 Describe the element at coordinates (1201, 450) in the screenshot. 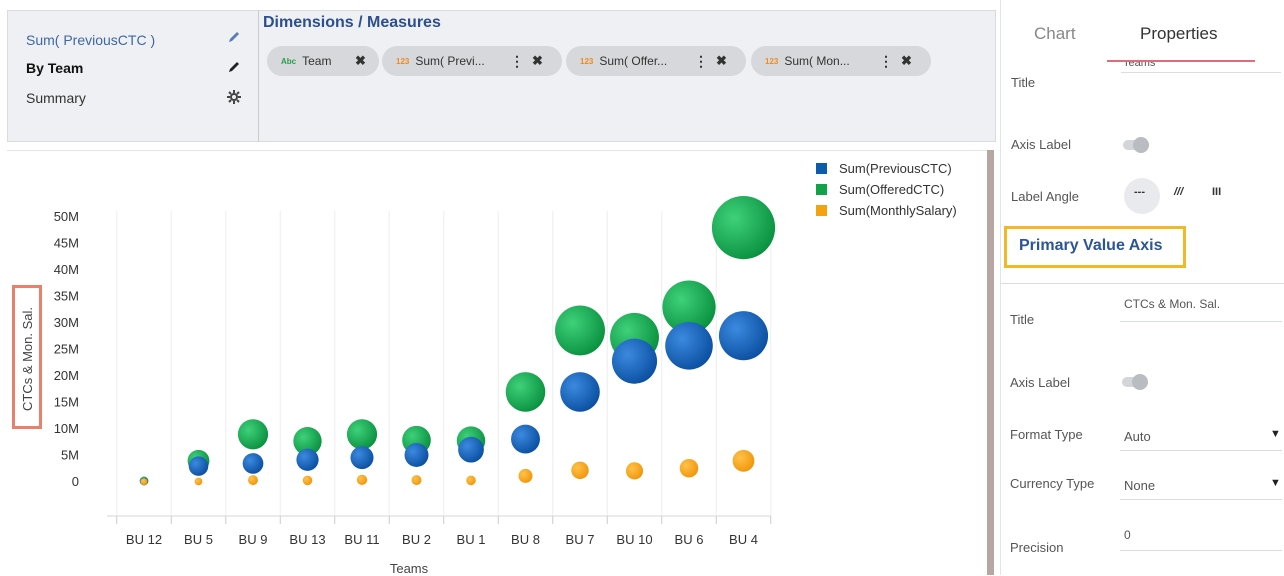

I see `format-type-underline` at that location.